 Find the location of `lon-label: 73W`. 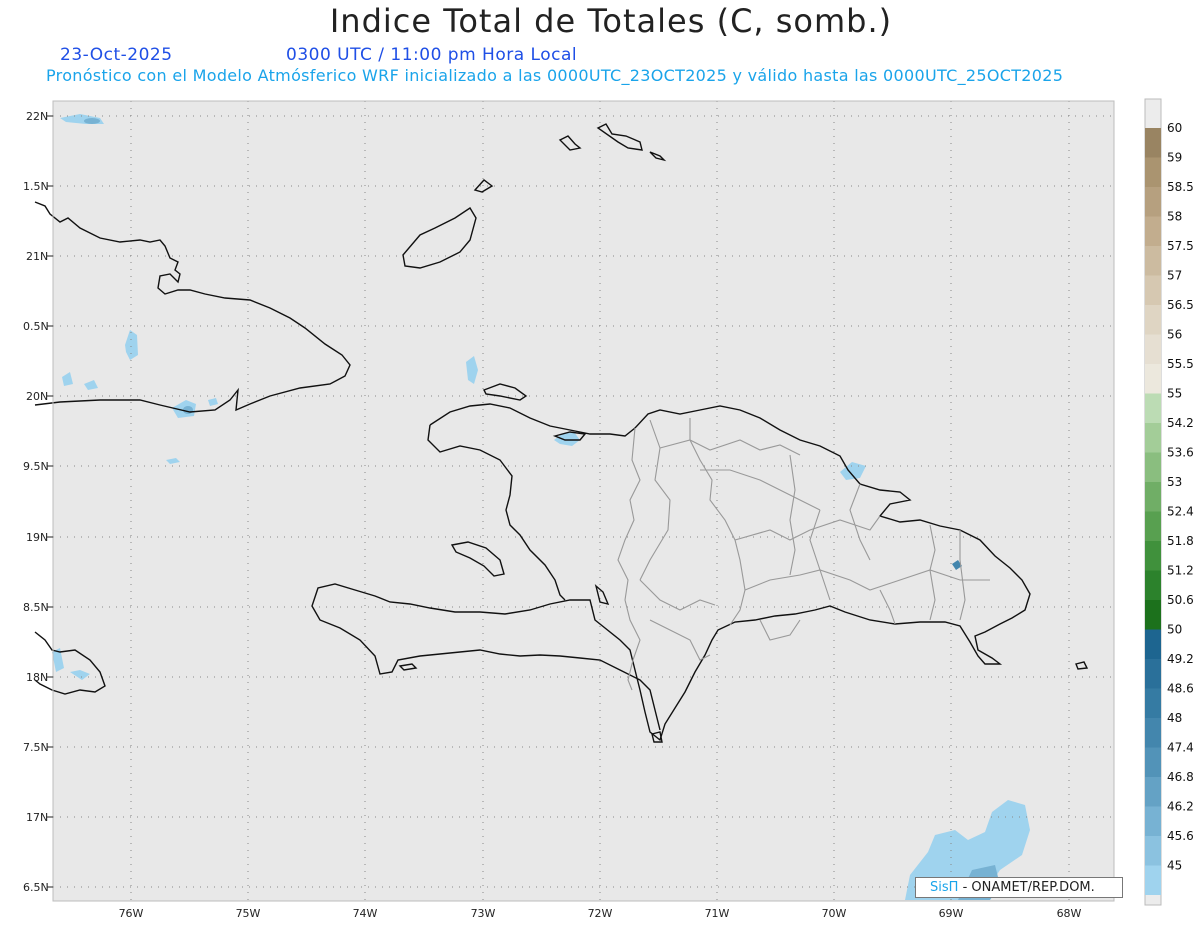

lon-label: 73W is located at coordinates (483, 913).